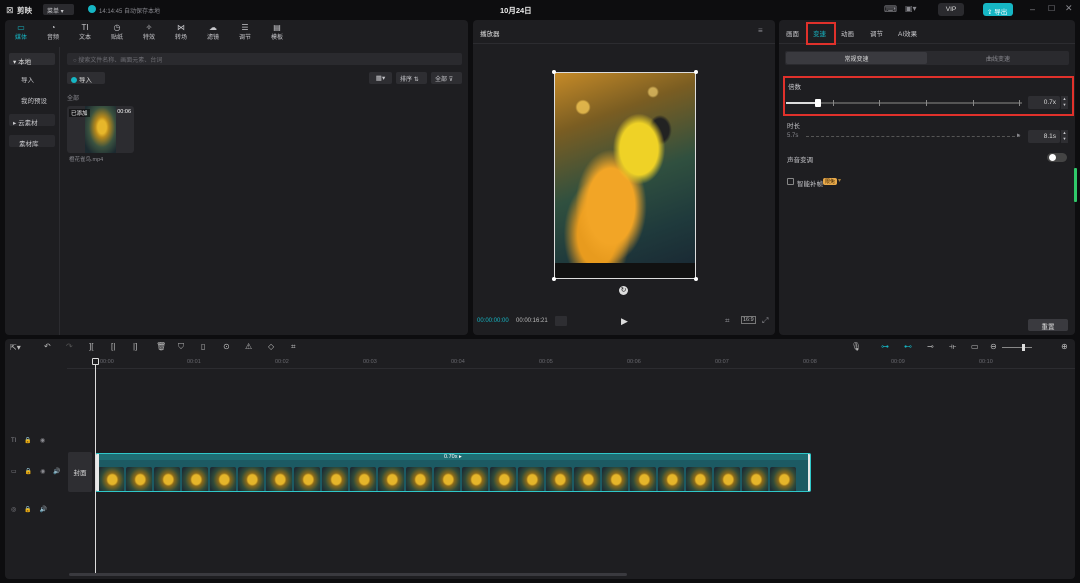 The height and width of the screenshot is (583, 1080). Describe the element at coordinates (203, 346) in the screenshot. I see `freeze-icon: ▯` at that location.